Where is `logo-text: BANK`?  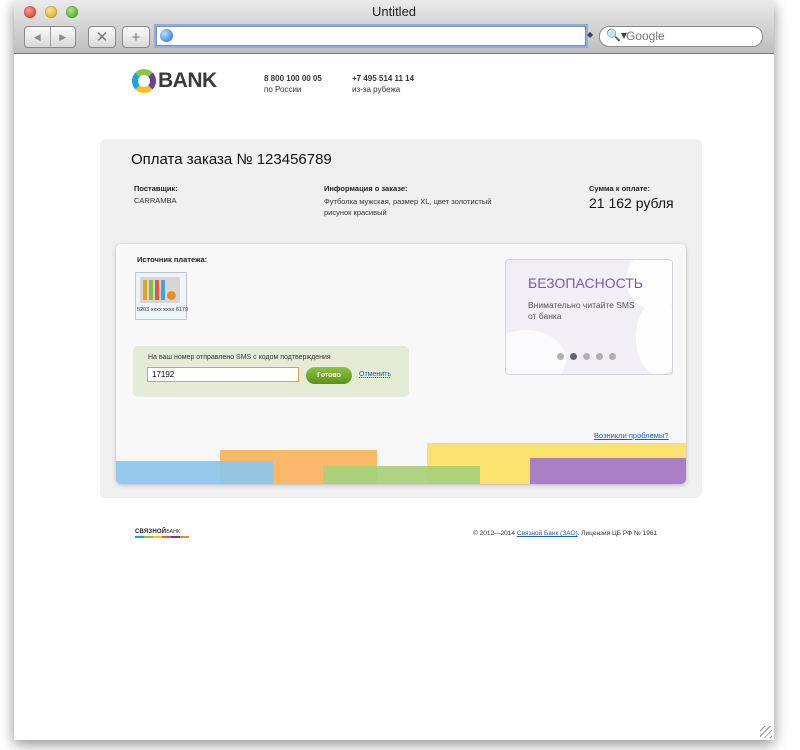
logo-text: BANK is located at coordinates (187, 80).